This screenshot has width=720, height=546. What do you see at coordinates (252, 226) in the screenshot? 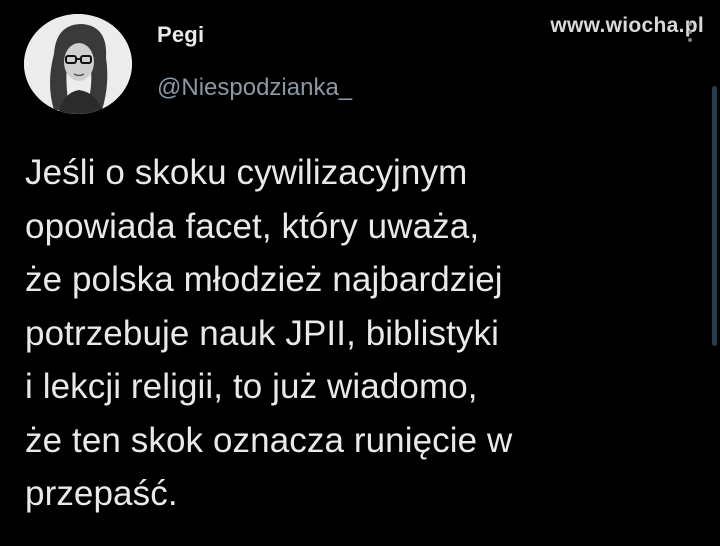
I see `tweet-line: opowiada facet, który uważa,` at bounding box center [252, 226].